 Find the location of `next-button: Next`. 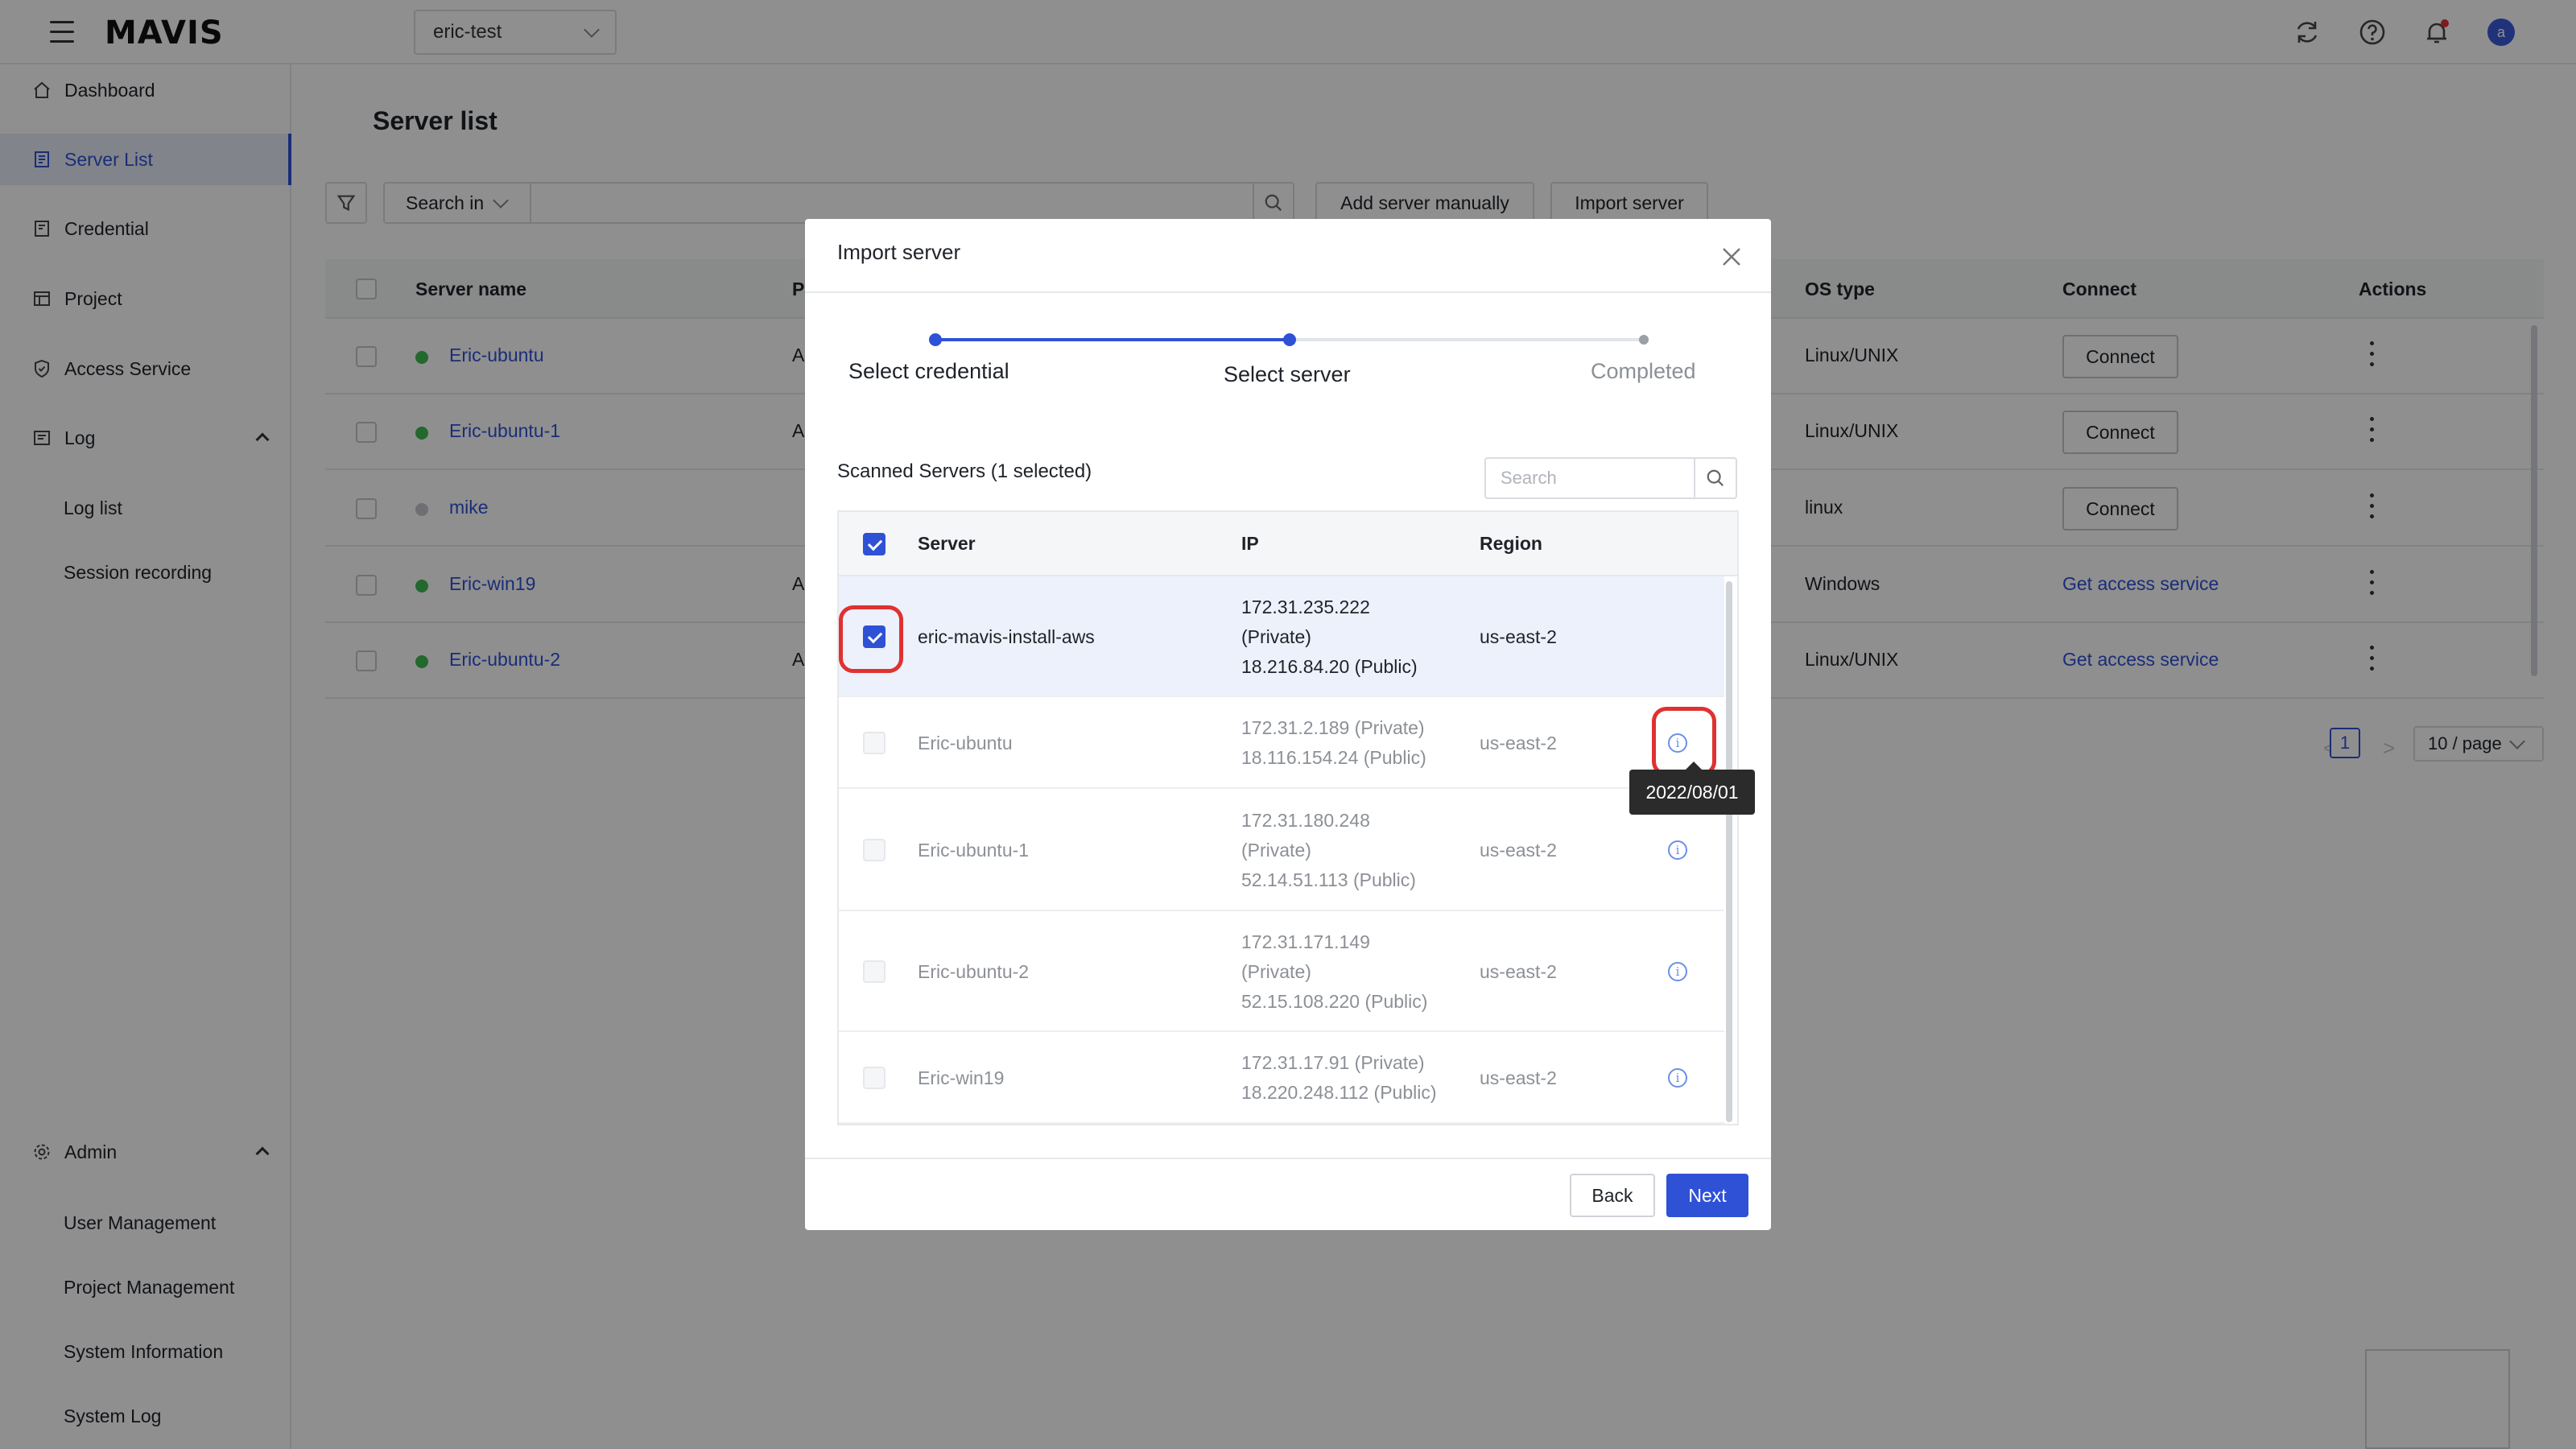

next-button: Next is located at coordinates (1707, 1195).